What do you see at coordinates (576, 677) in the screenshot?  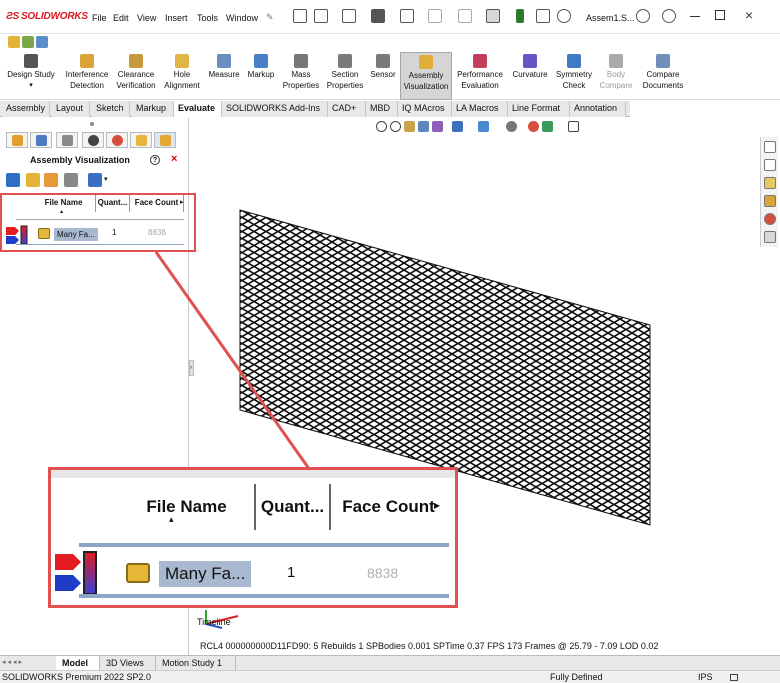 I see `sketch-state: Fully Defined` at bounding box center [576, 677].